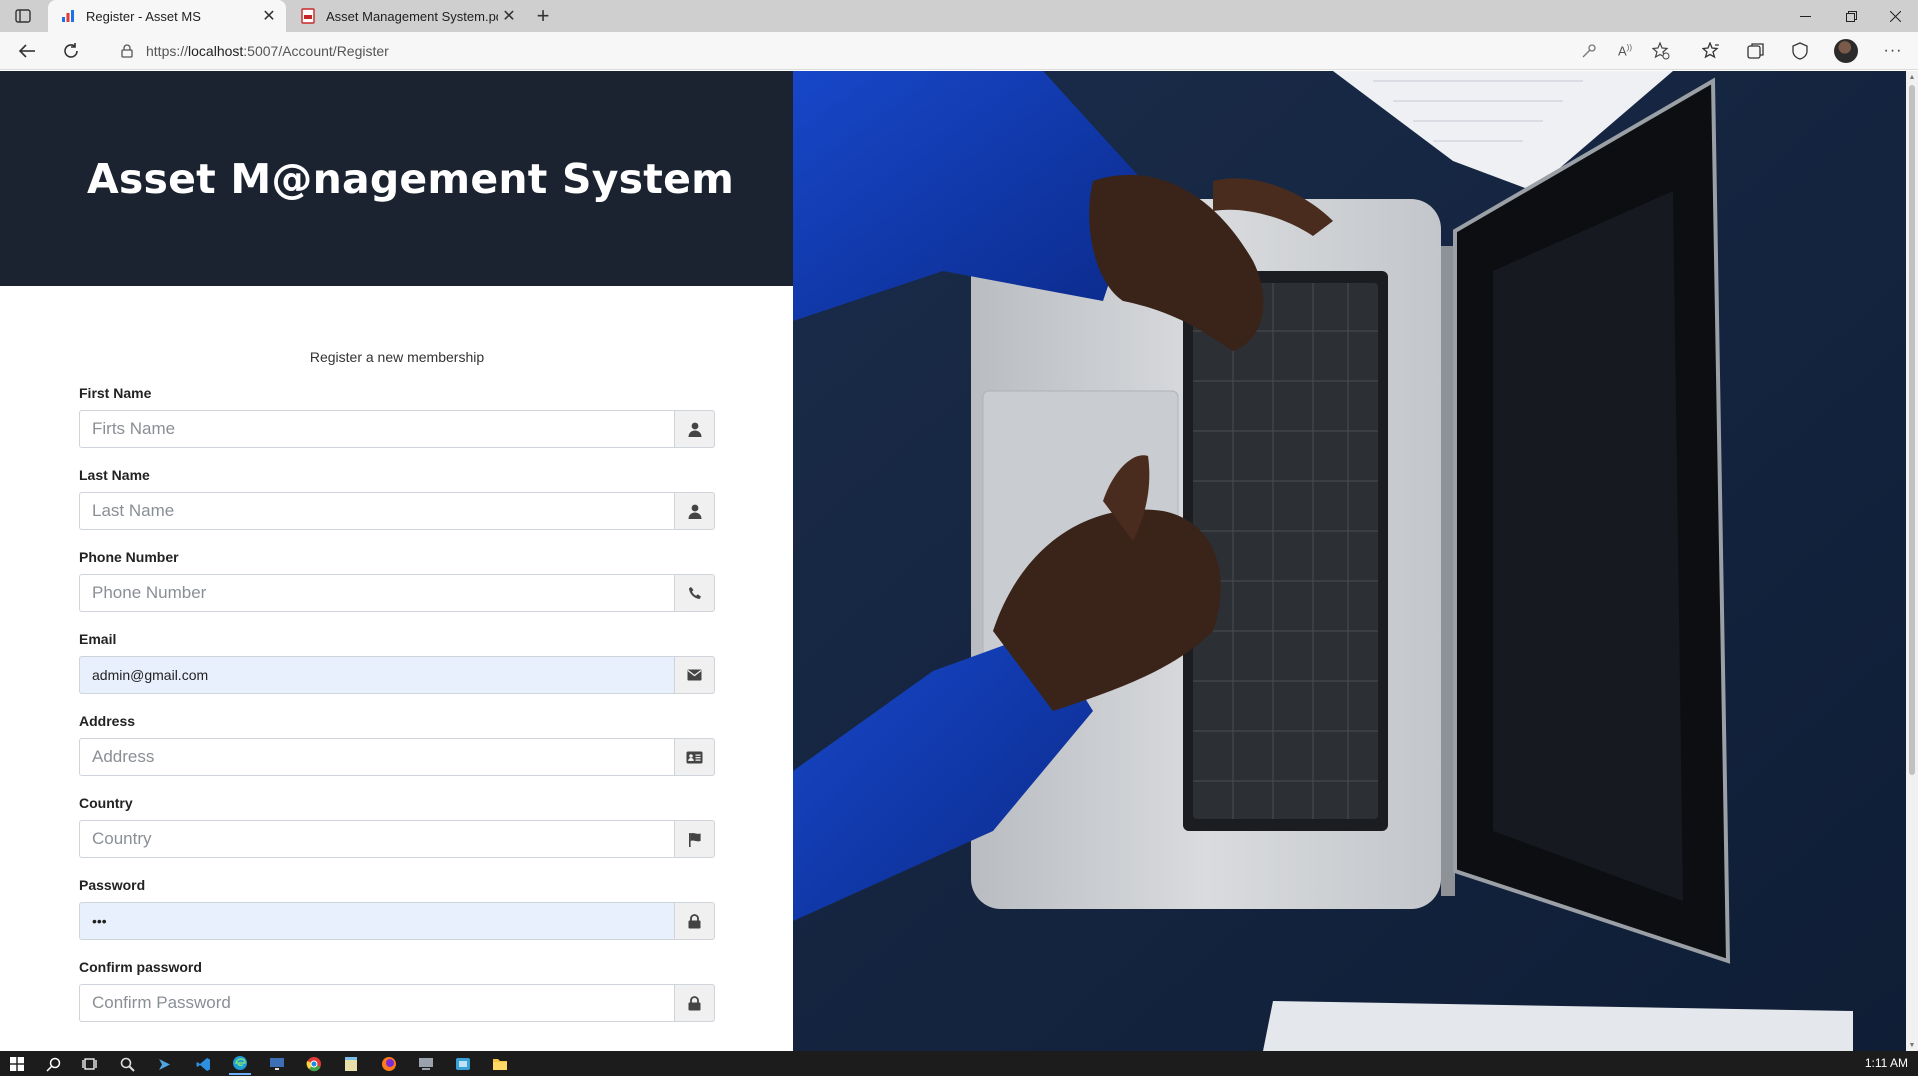 This screenshot has width=1918, height=1076. I want to click on app-title: Asset M@nagement System, so click(411, 178).